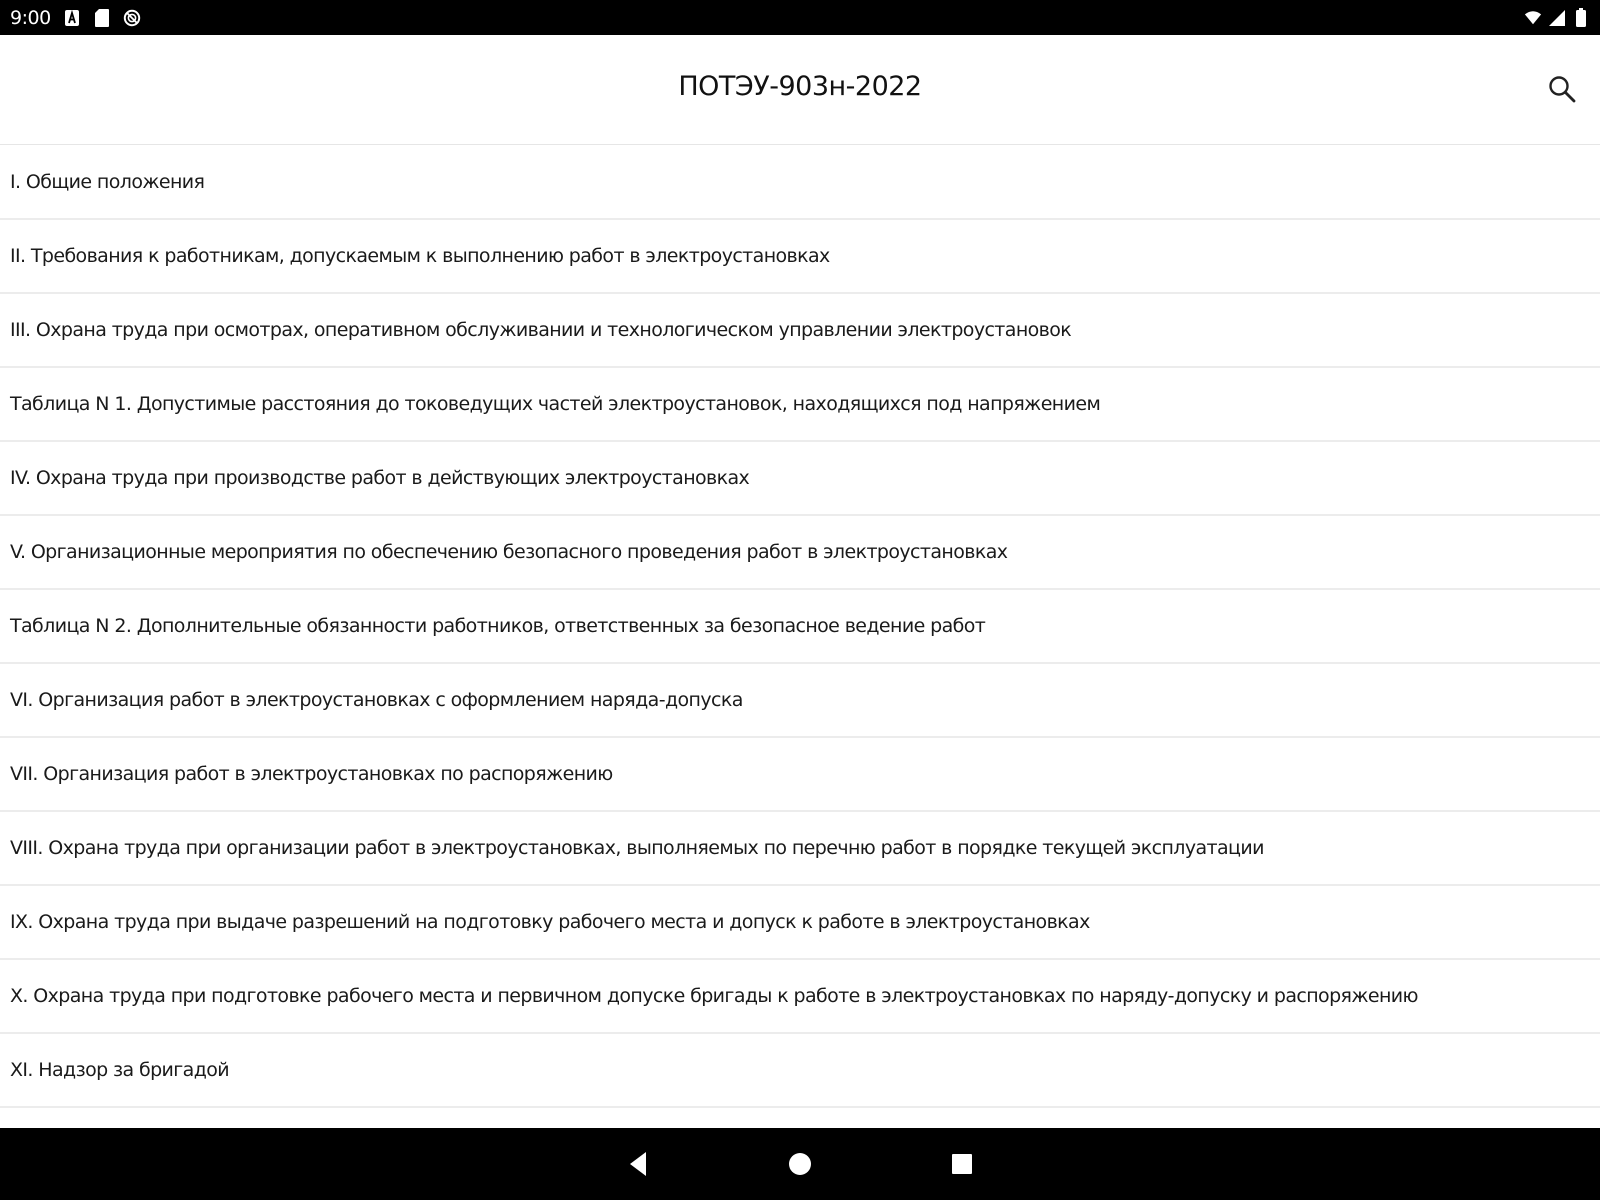 Image resolution: width=1600 pixels, height=1200 pixels. I want to click on status-time: 9:00, so click(30, 17).